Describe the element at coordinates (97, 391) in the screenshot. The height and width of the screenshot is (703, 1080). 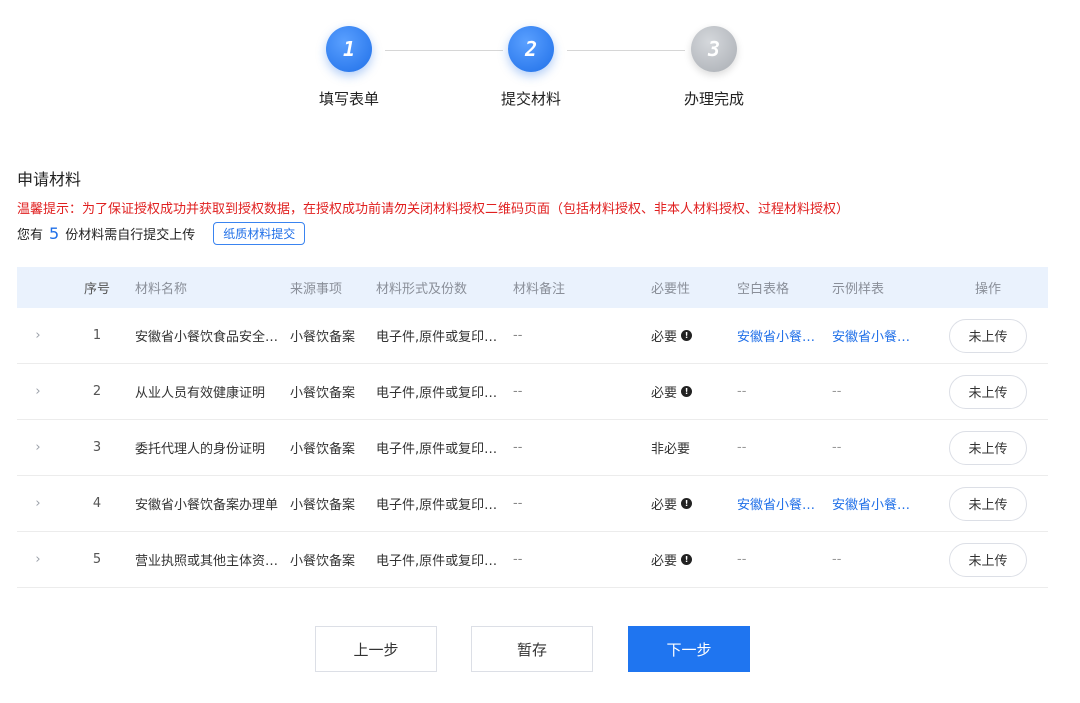
I see `row-index: 2` at that location.